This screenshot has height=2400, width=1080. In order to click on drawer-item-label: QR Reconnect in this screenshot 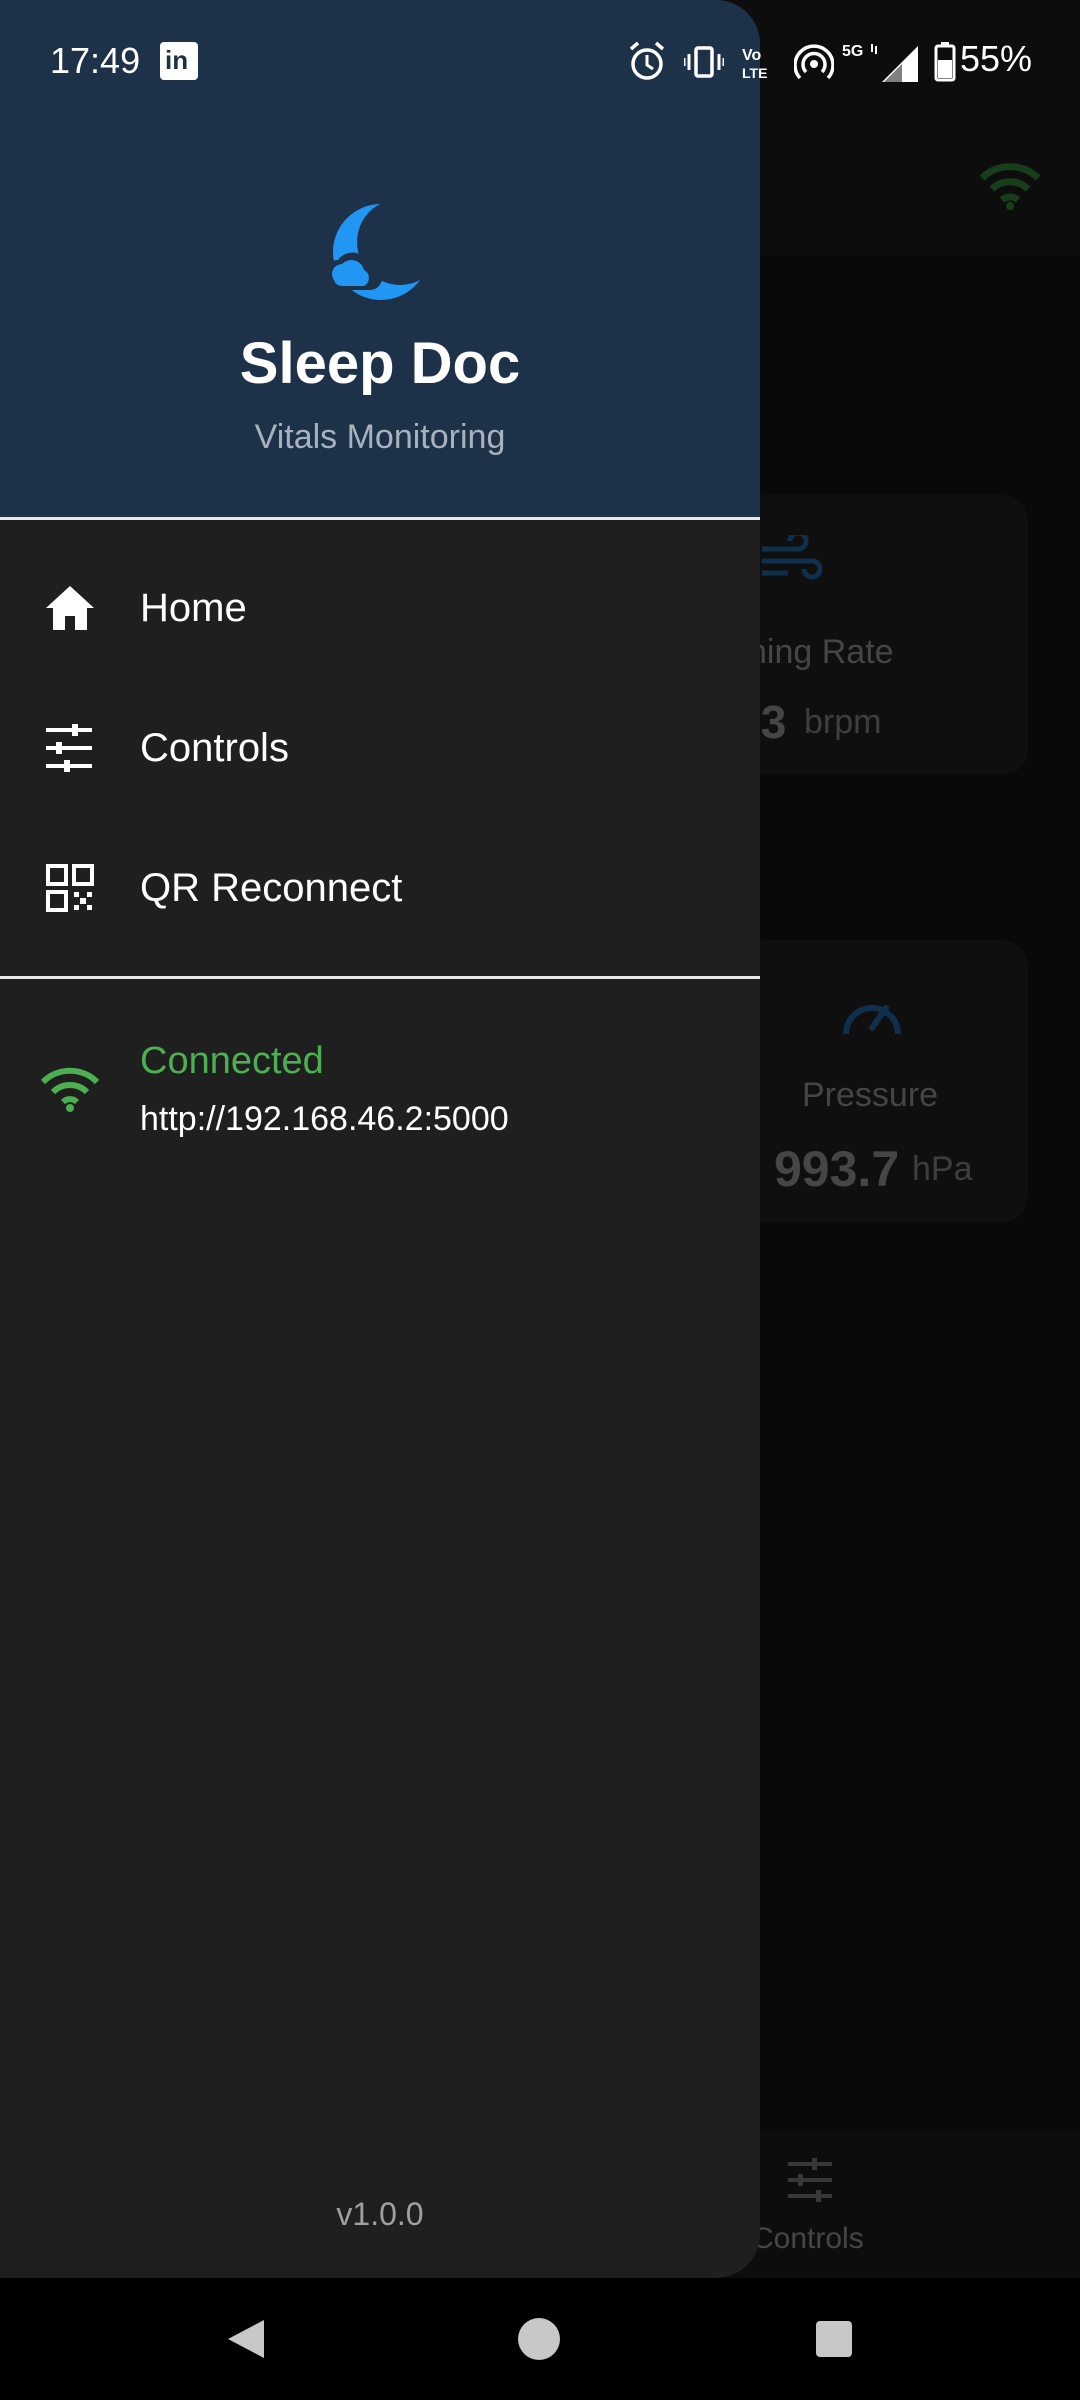, I will do `click(271, 888)`.